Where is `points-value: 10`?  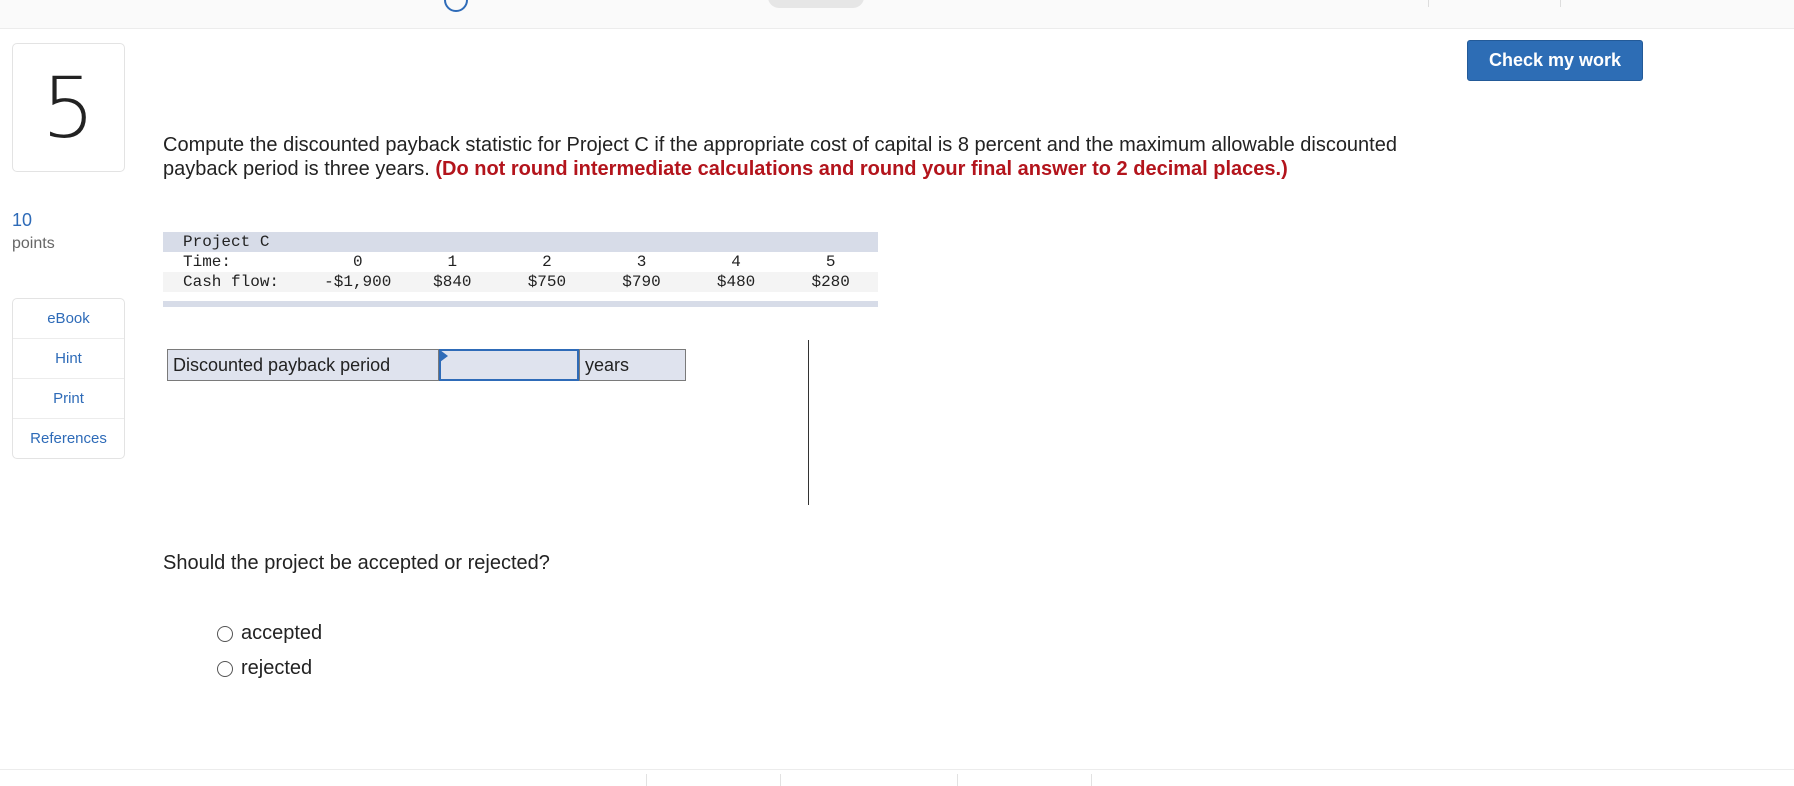
points-value: 10 is located at coordinates (22, 220).